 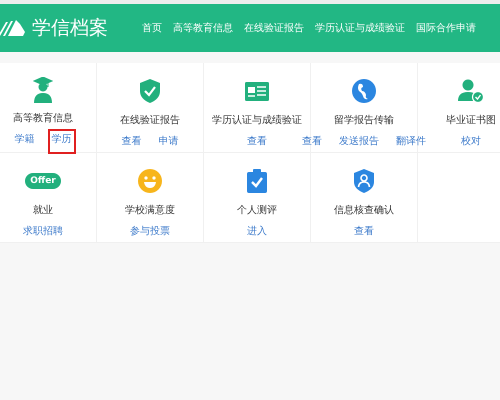 I want to click on service-link: 申请, so click(x=168, y=141).